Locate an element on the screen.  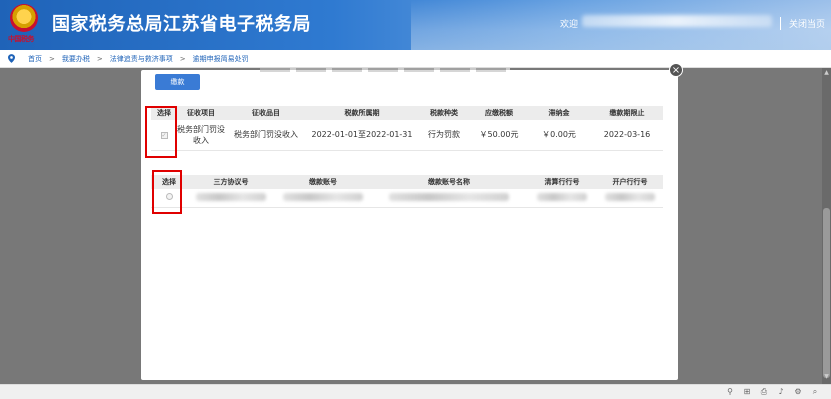
col-levy-category: 征收品目 is located at coordinates (266, 113).